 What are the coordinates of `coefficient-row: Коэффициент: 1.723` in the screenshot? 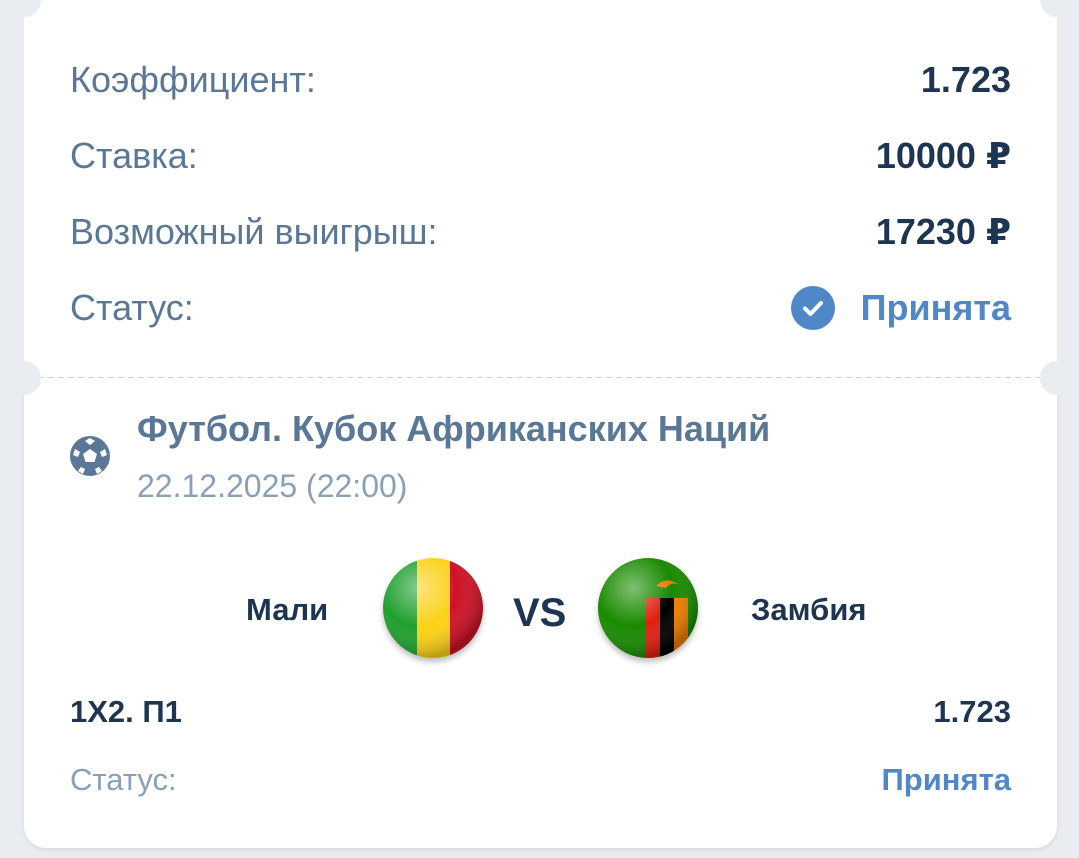 It's located at (540, 80).